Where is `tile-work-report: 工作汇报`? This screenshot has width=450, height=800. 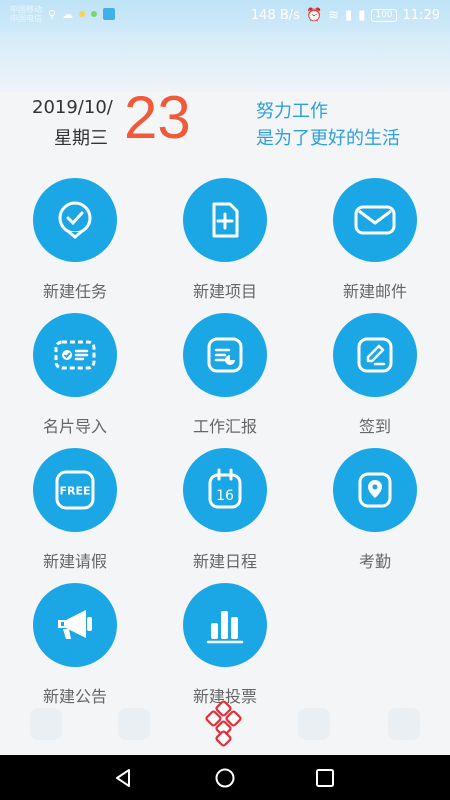
tile-work-report: 工作汇报 is located at coordinates (225, 378).